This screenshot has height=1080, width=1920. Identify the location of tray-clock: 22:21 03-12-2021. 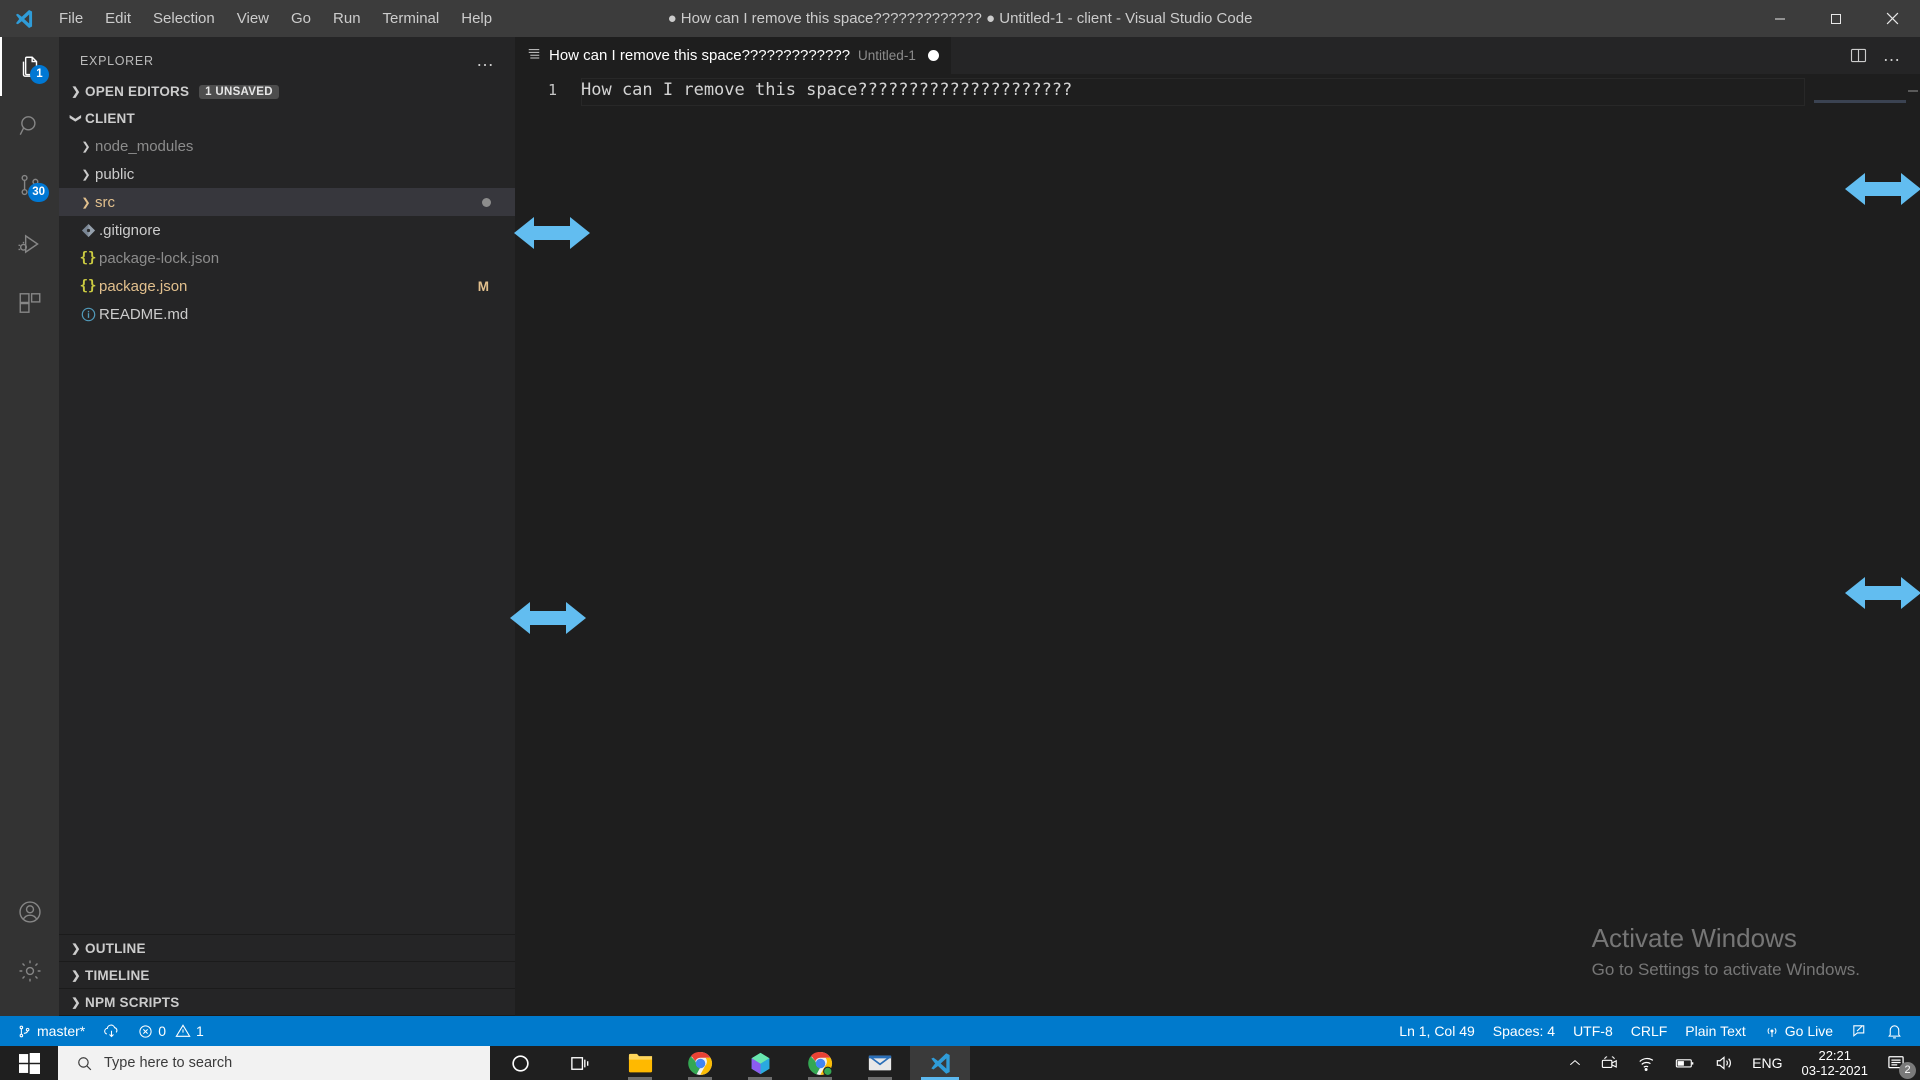
(1835, 1063).